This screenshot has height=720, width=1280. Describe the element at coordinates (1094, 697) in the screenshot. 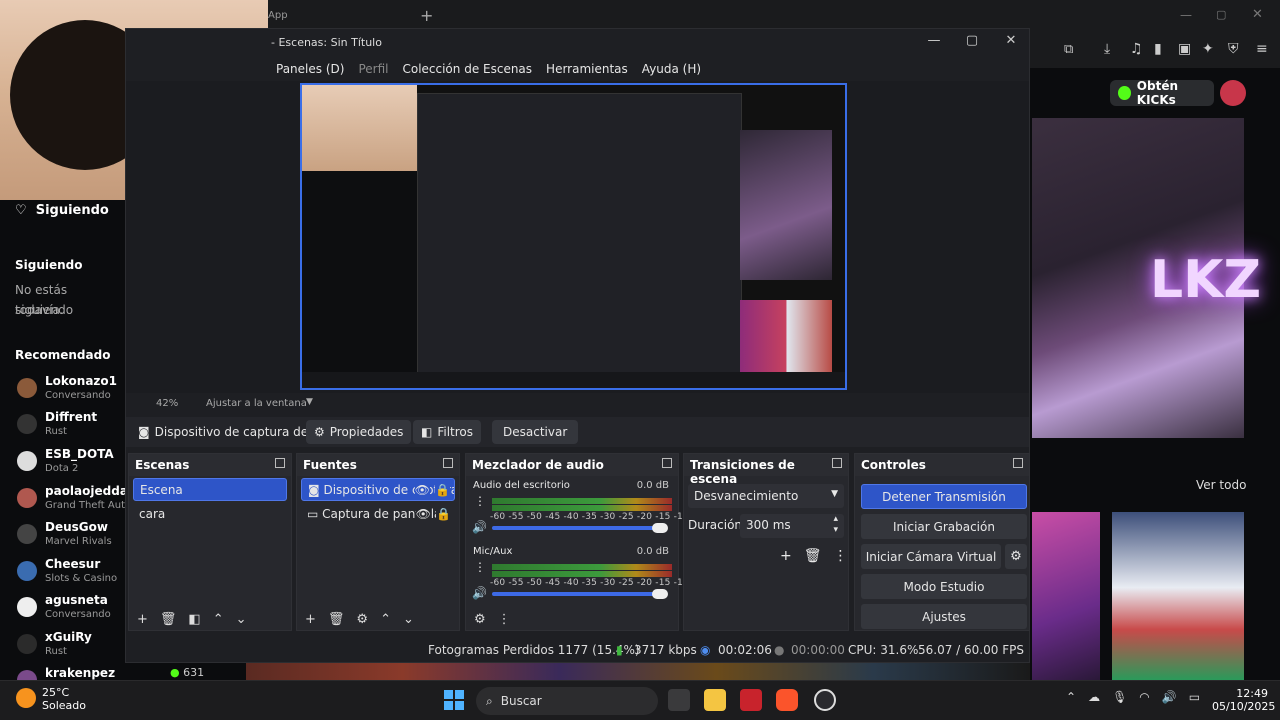

I see `cloud-icon: ☁` at that location.